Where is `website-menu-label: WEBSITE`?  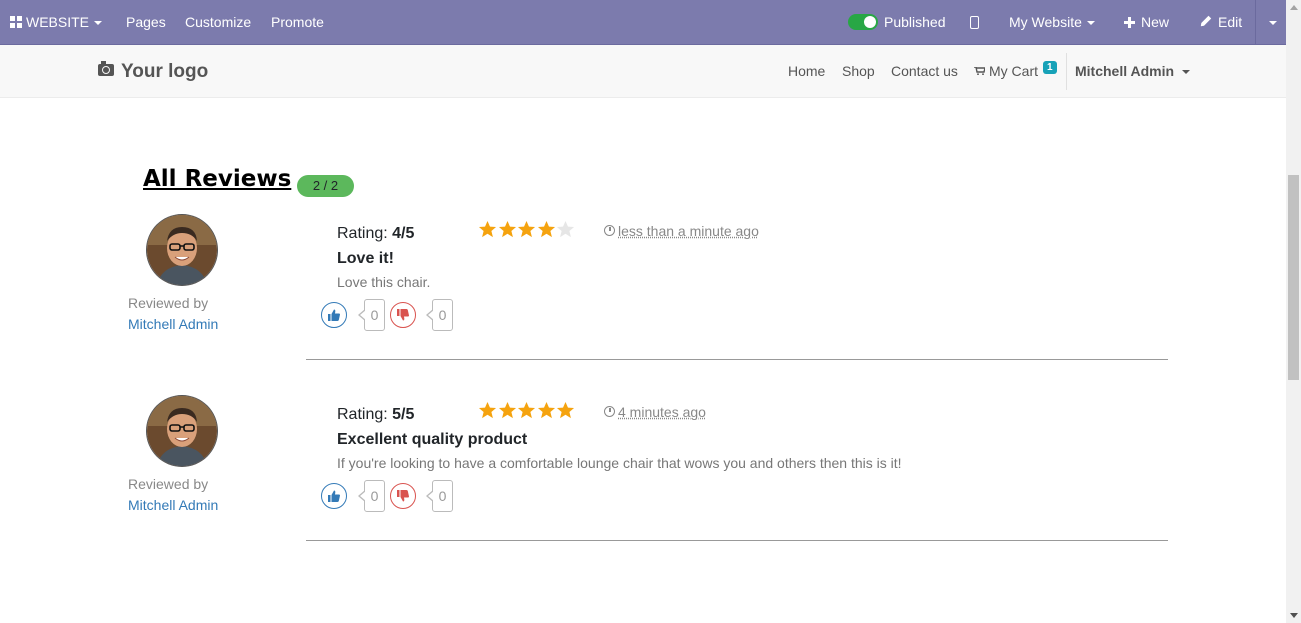 website-menu-label: WEBSITE is located at coordinates (58, 22).